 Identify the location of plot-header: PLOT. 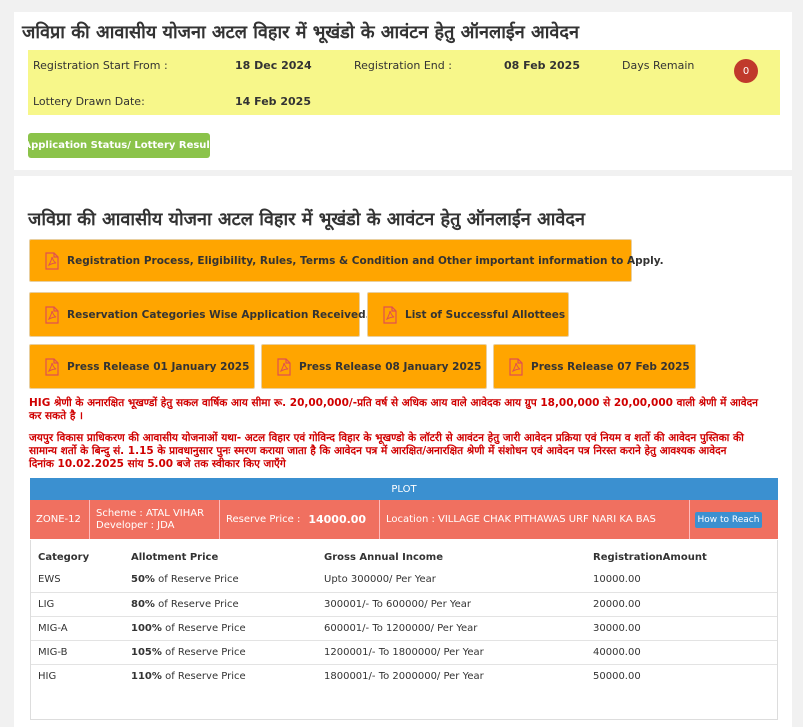
(404, 489).